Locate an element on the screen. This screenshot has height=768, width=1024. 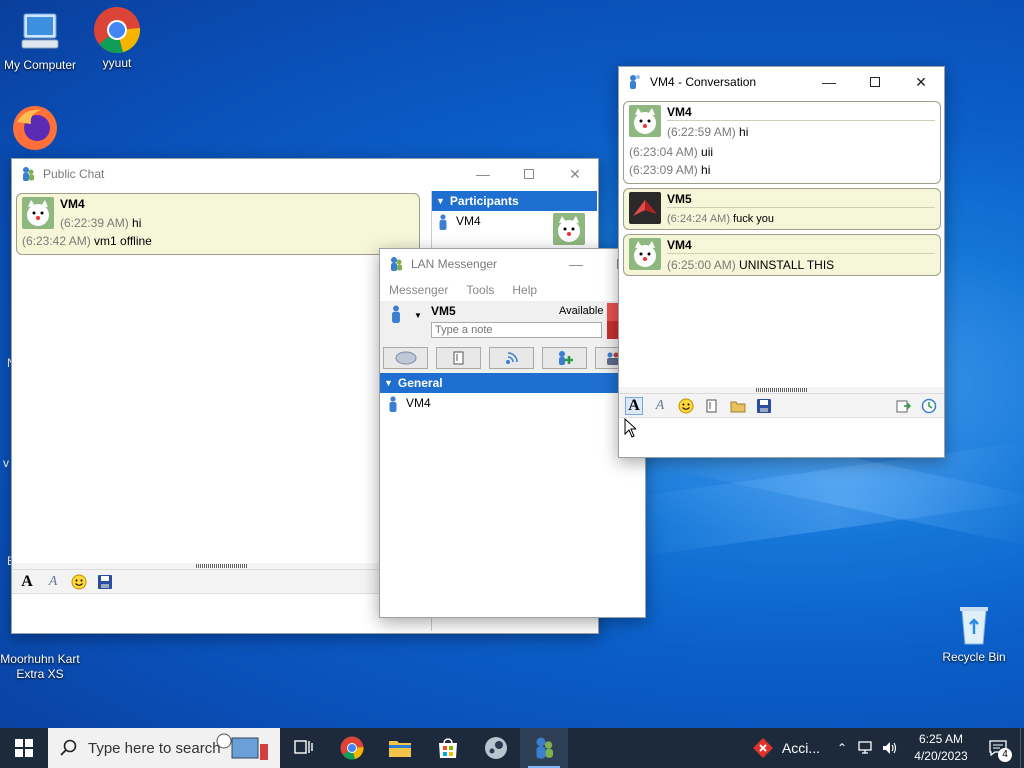
contact-item: VM4 is located at coordinates (512, 410).